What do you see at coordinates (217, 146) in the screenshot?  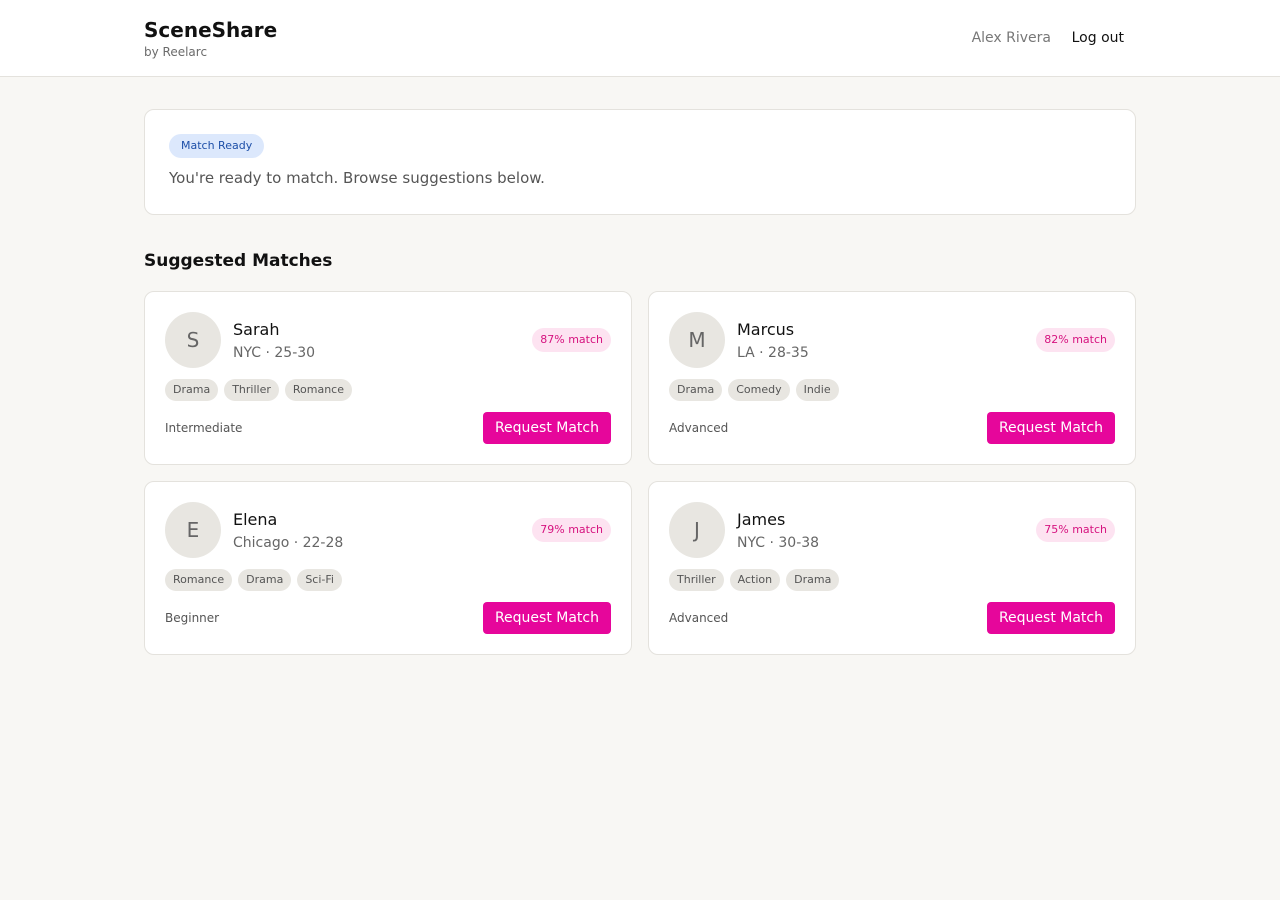 I see `status-badge: Match Ready` at bounding box center [217, 146].